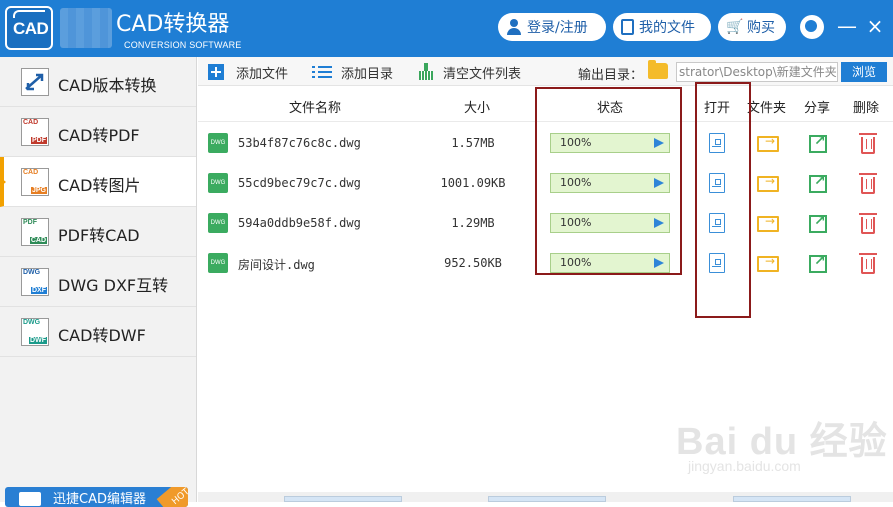  I want to click on cad-version-icon, so click(35, 82).